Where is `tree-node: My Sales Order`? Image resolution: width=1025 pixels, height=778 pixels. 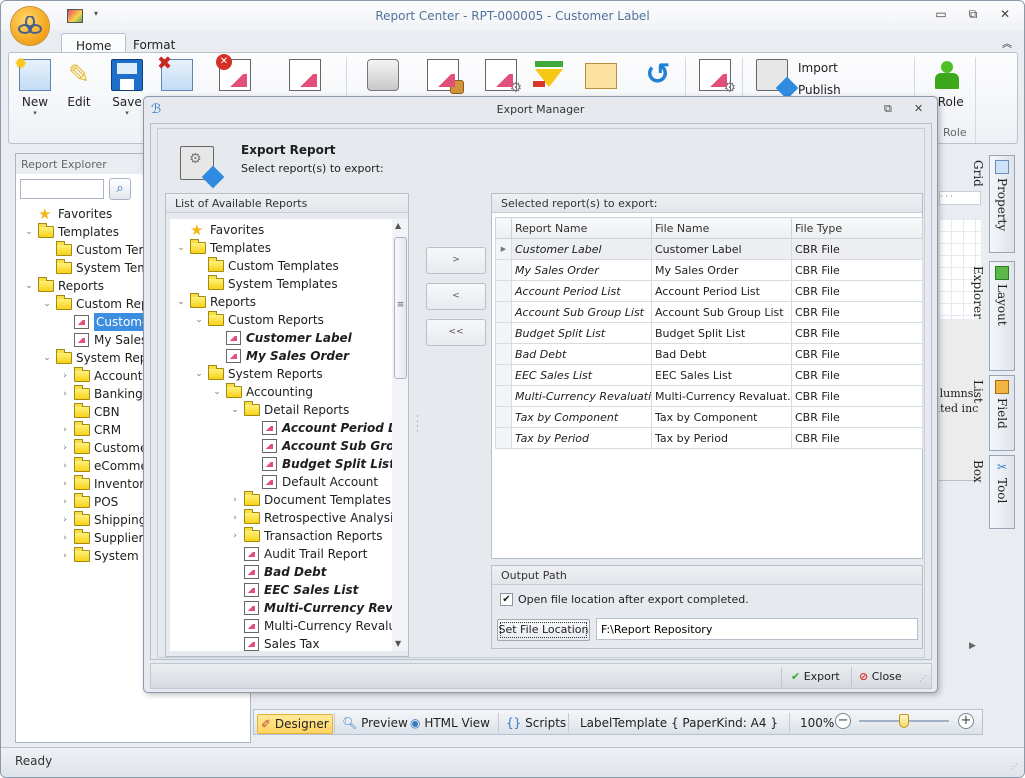
tree-node: My Sales Order is located at coordinates (289, 356).